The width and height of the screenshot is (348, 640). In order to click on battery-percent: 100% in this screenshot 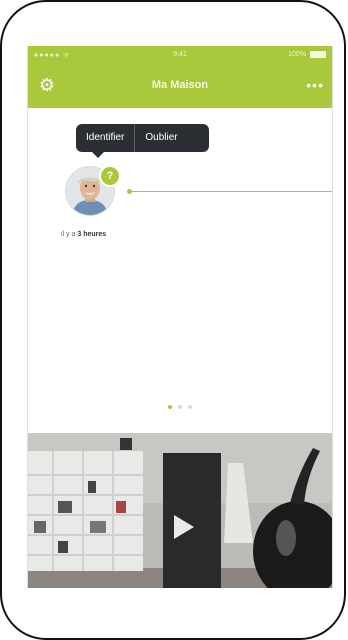, I will do `click(297, 54)`.